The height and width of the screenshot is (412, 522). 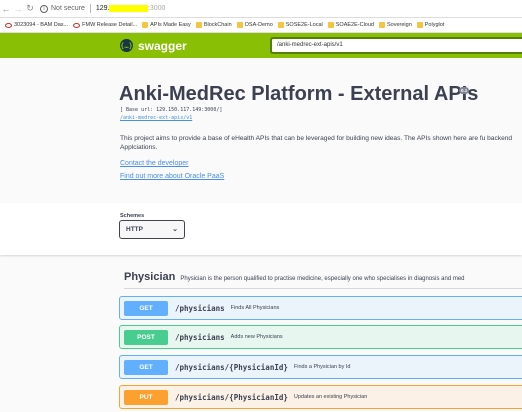 I want to click on version-badge: 0.1, so click(x=464, y=90).